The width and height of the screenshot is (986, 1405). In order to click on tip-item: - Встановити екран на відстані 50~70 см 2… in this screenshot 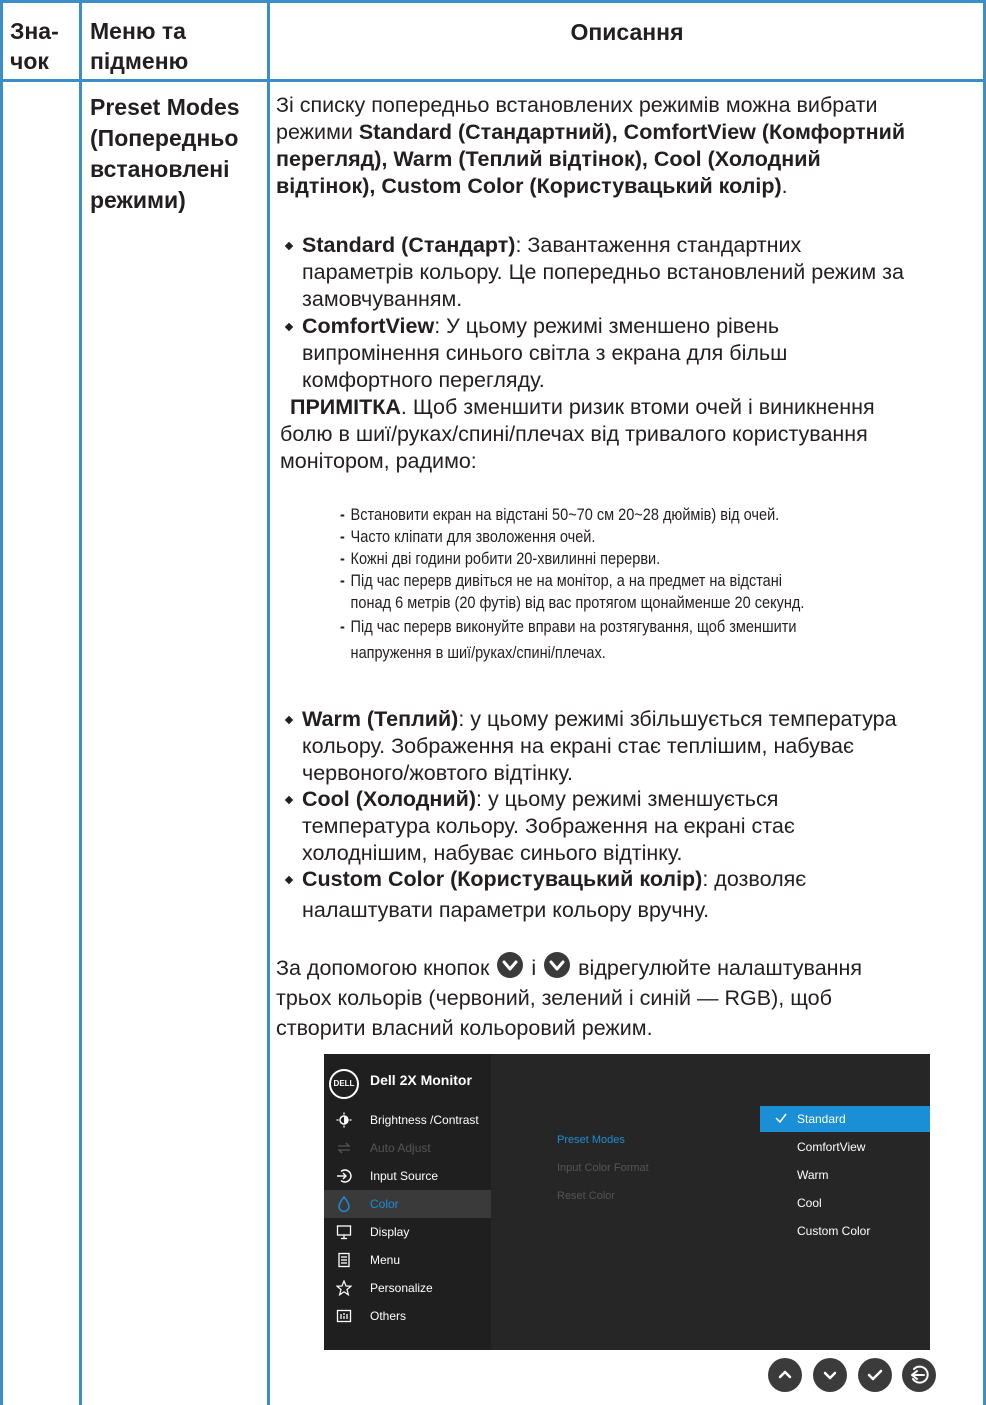, I will do `click(560, 515)`.